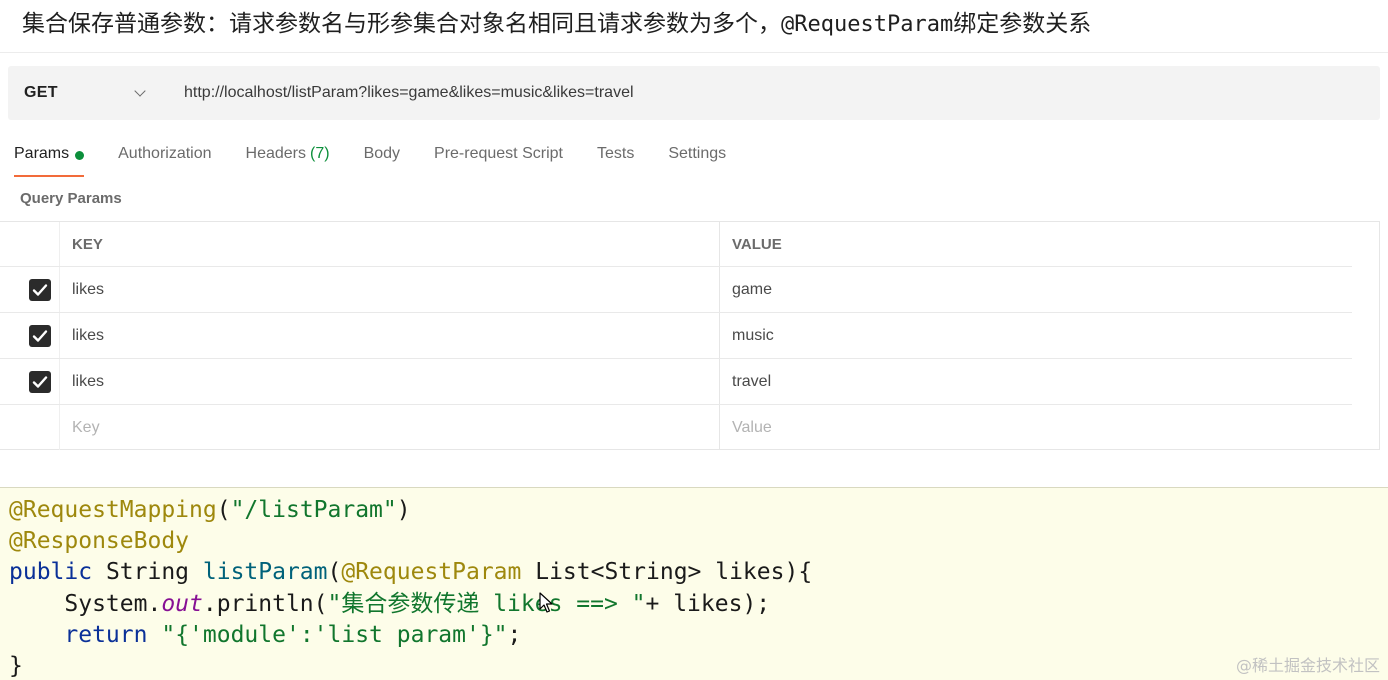 This screenshot has height=680, width=1388. Describe the element at coordinates (698, 510) in the screenshot. I see `code-line: @RequestMapping("/listParam")` at that location.